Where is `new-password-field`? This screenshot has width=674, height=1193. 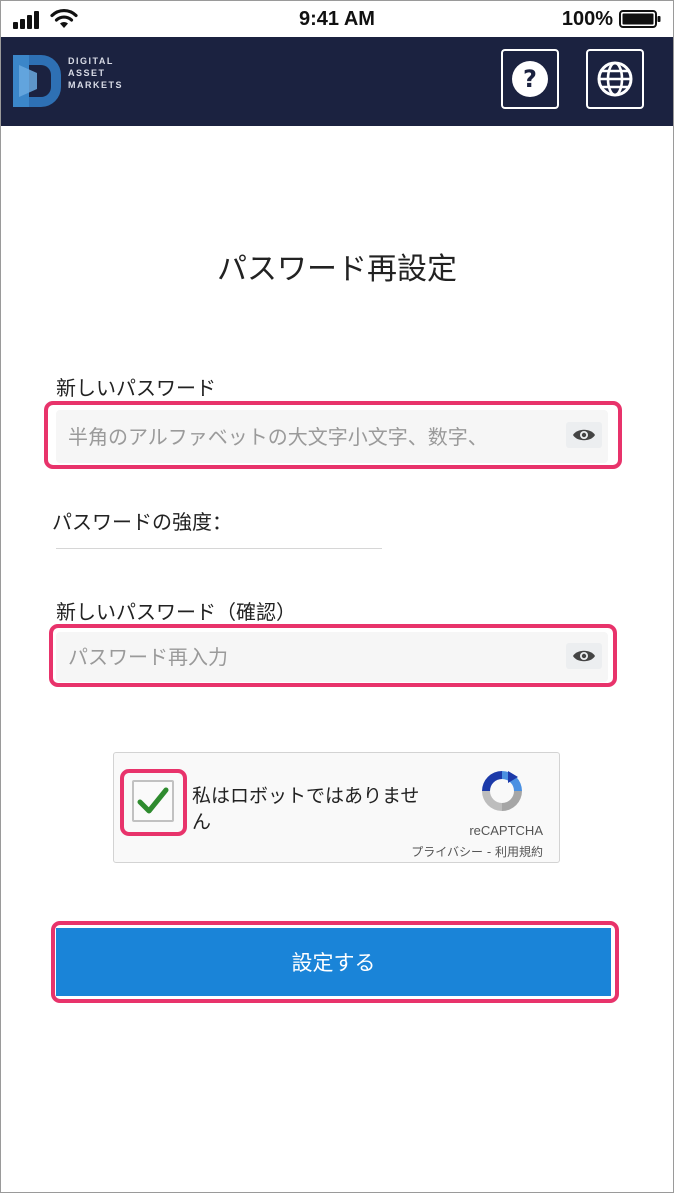
new-password-field is located at coordinates (332, 436).